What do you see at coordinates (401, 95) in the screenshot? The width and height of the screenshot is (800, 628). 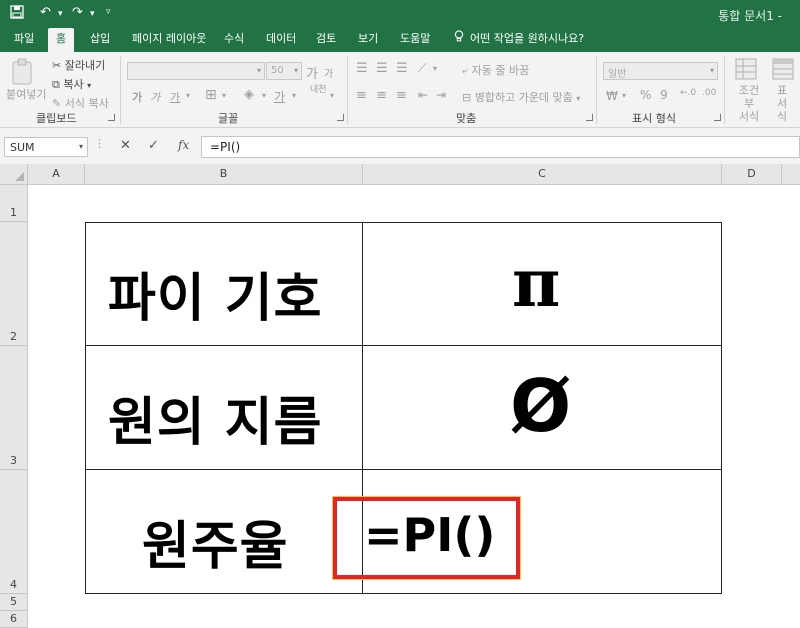 I see `align-right-icon: ≡` at bounding box center [401, 95].